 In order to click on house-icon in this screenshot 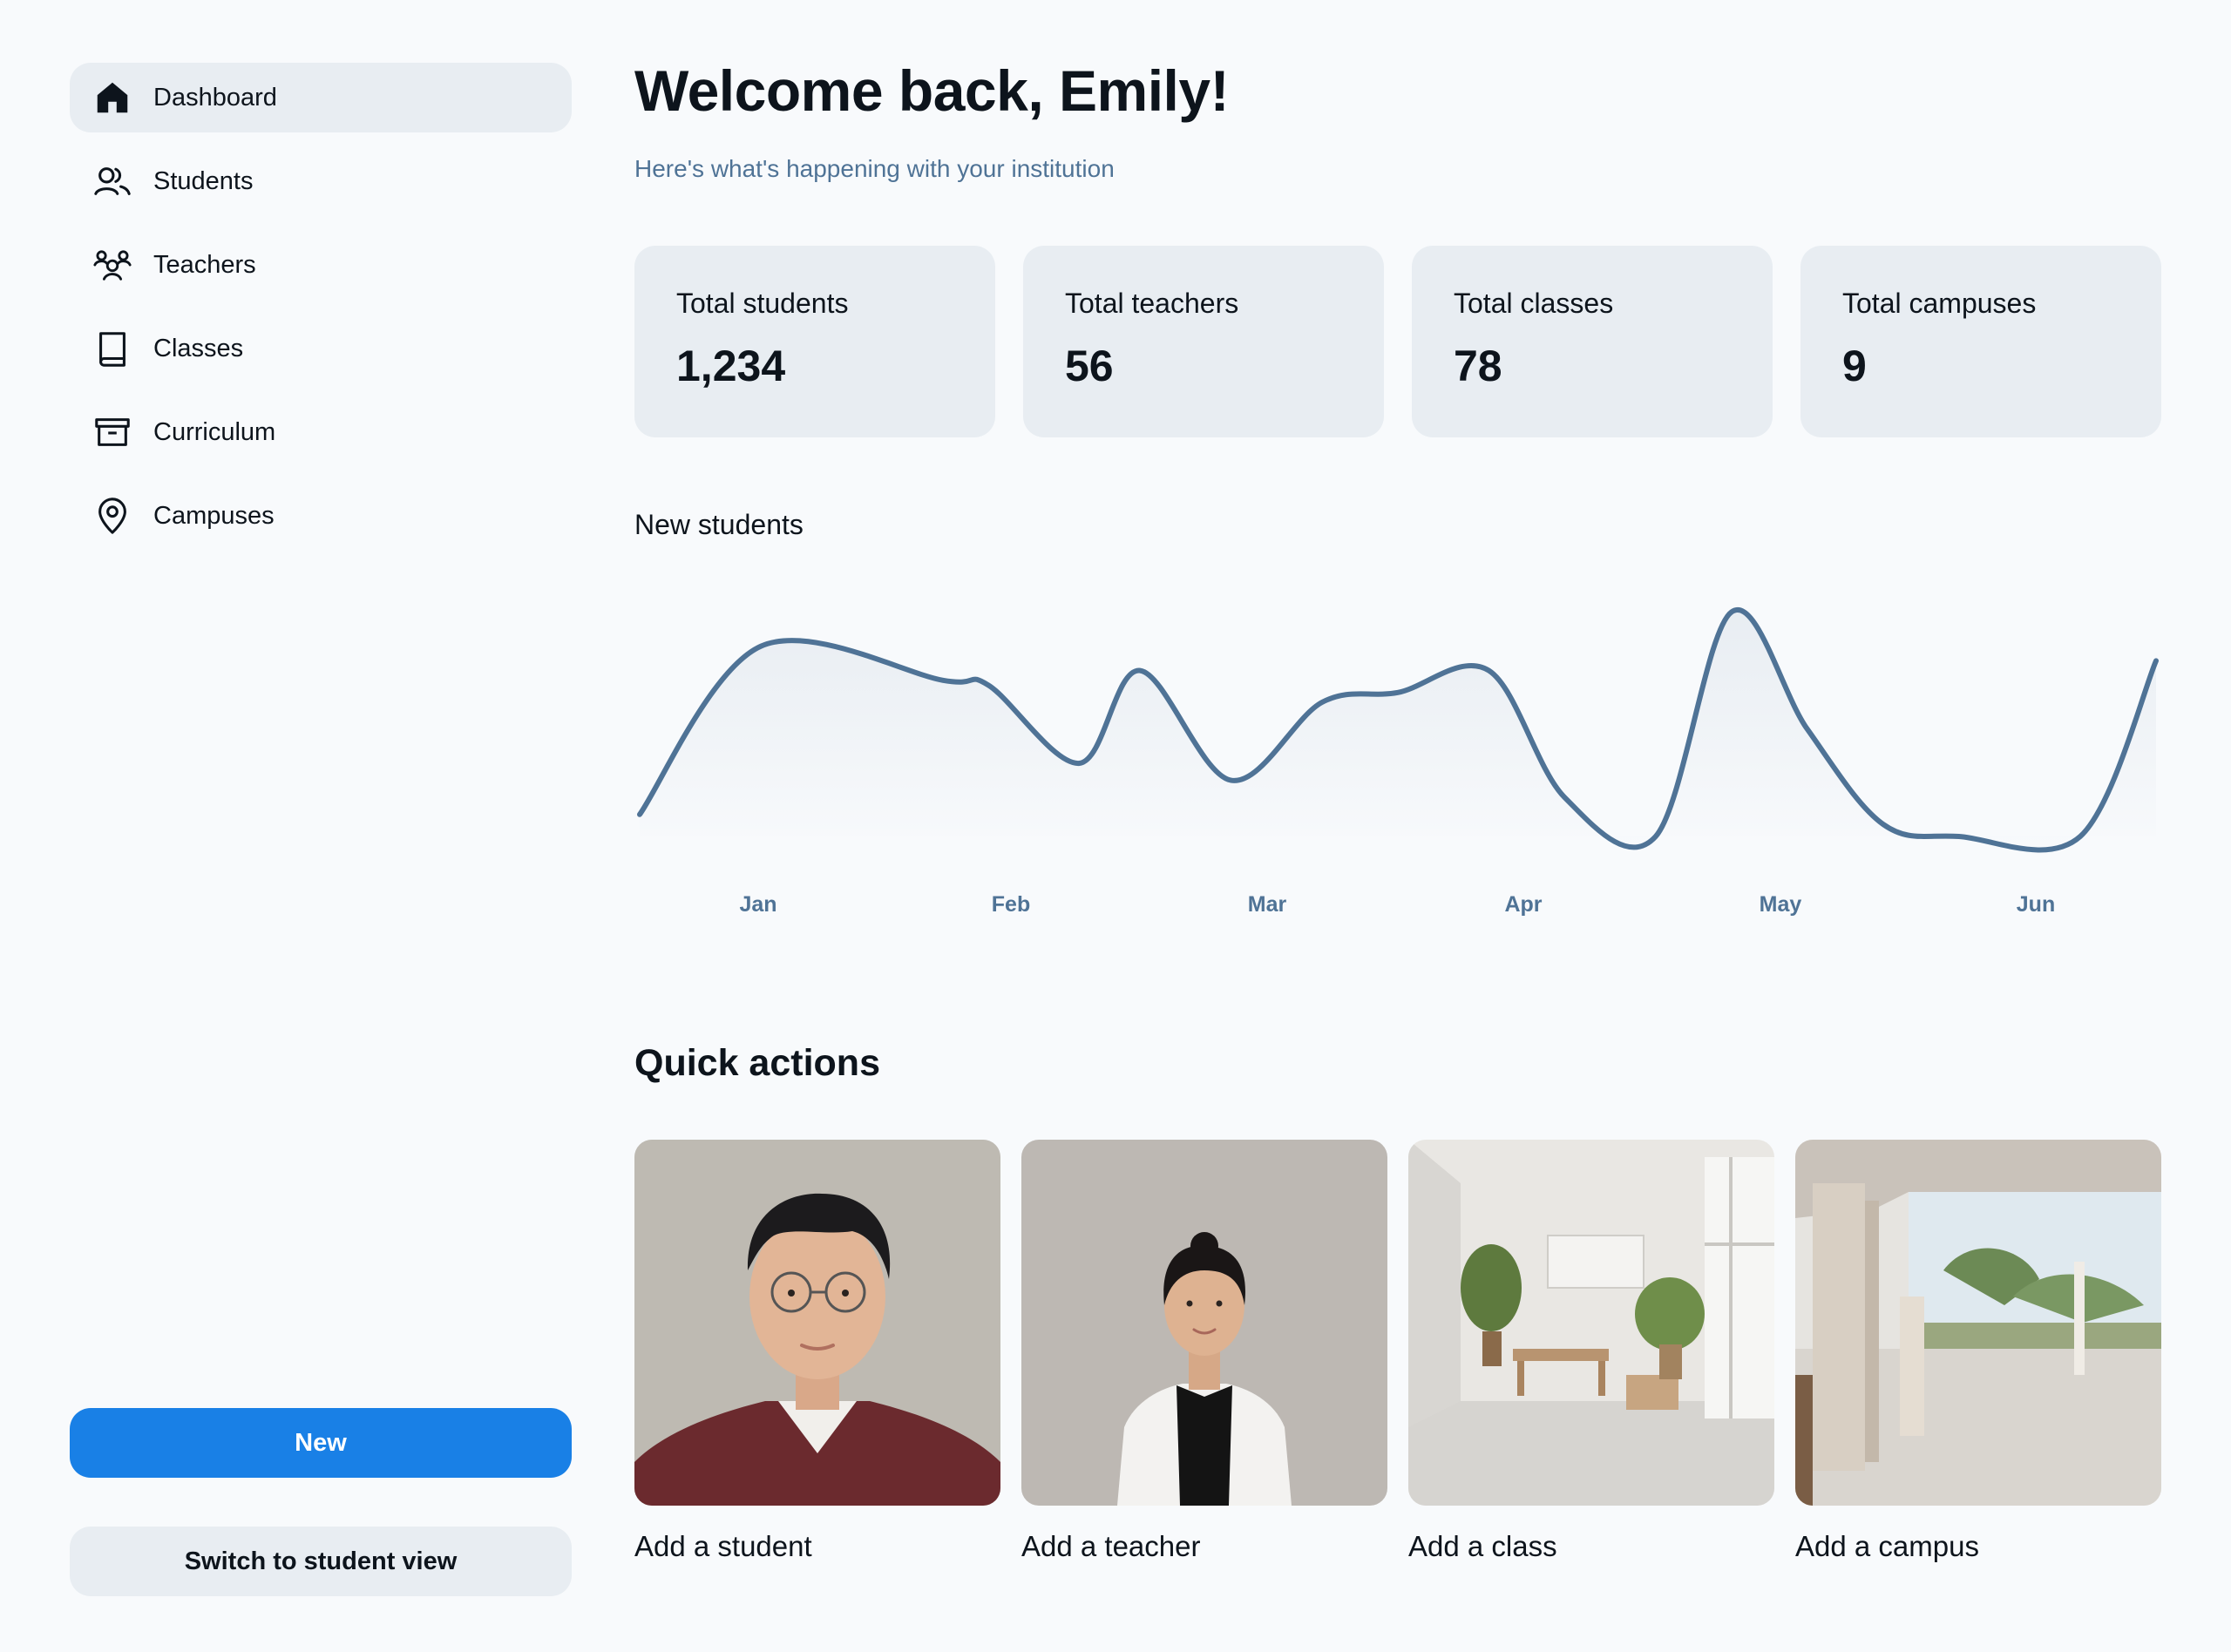, I will do `click(112, 98)`.